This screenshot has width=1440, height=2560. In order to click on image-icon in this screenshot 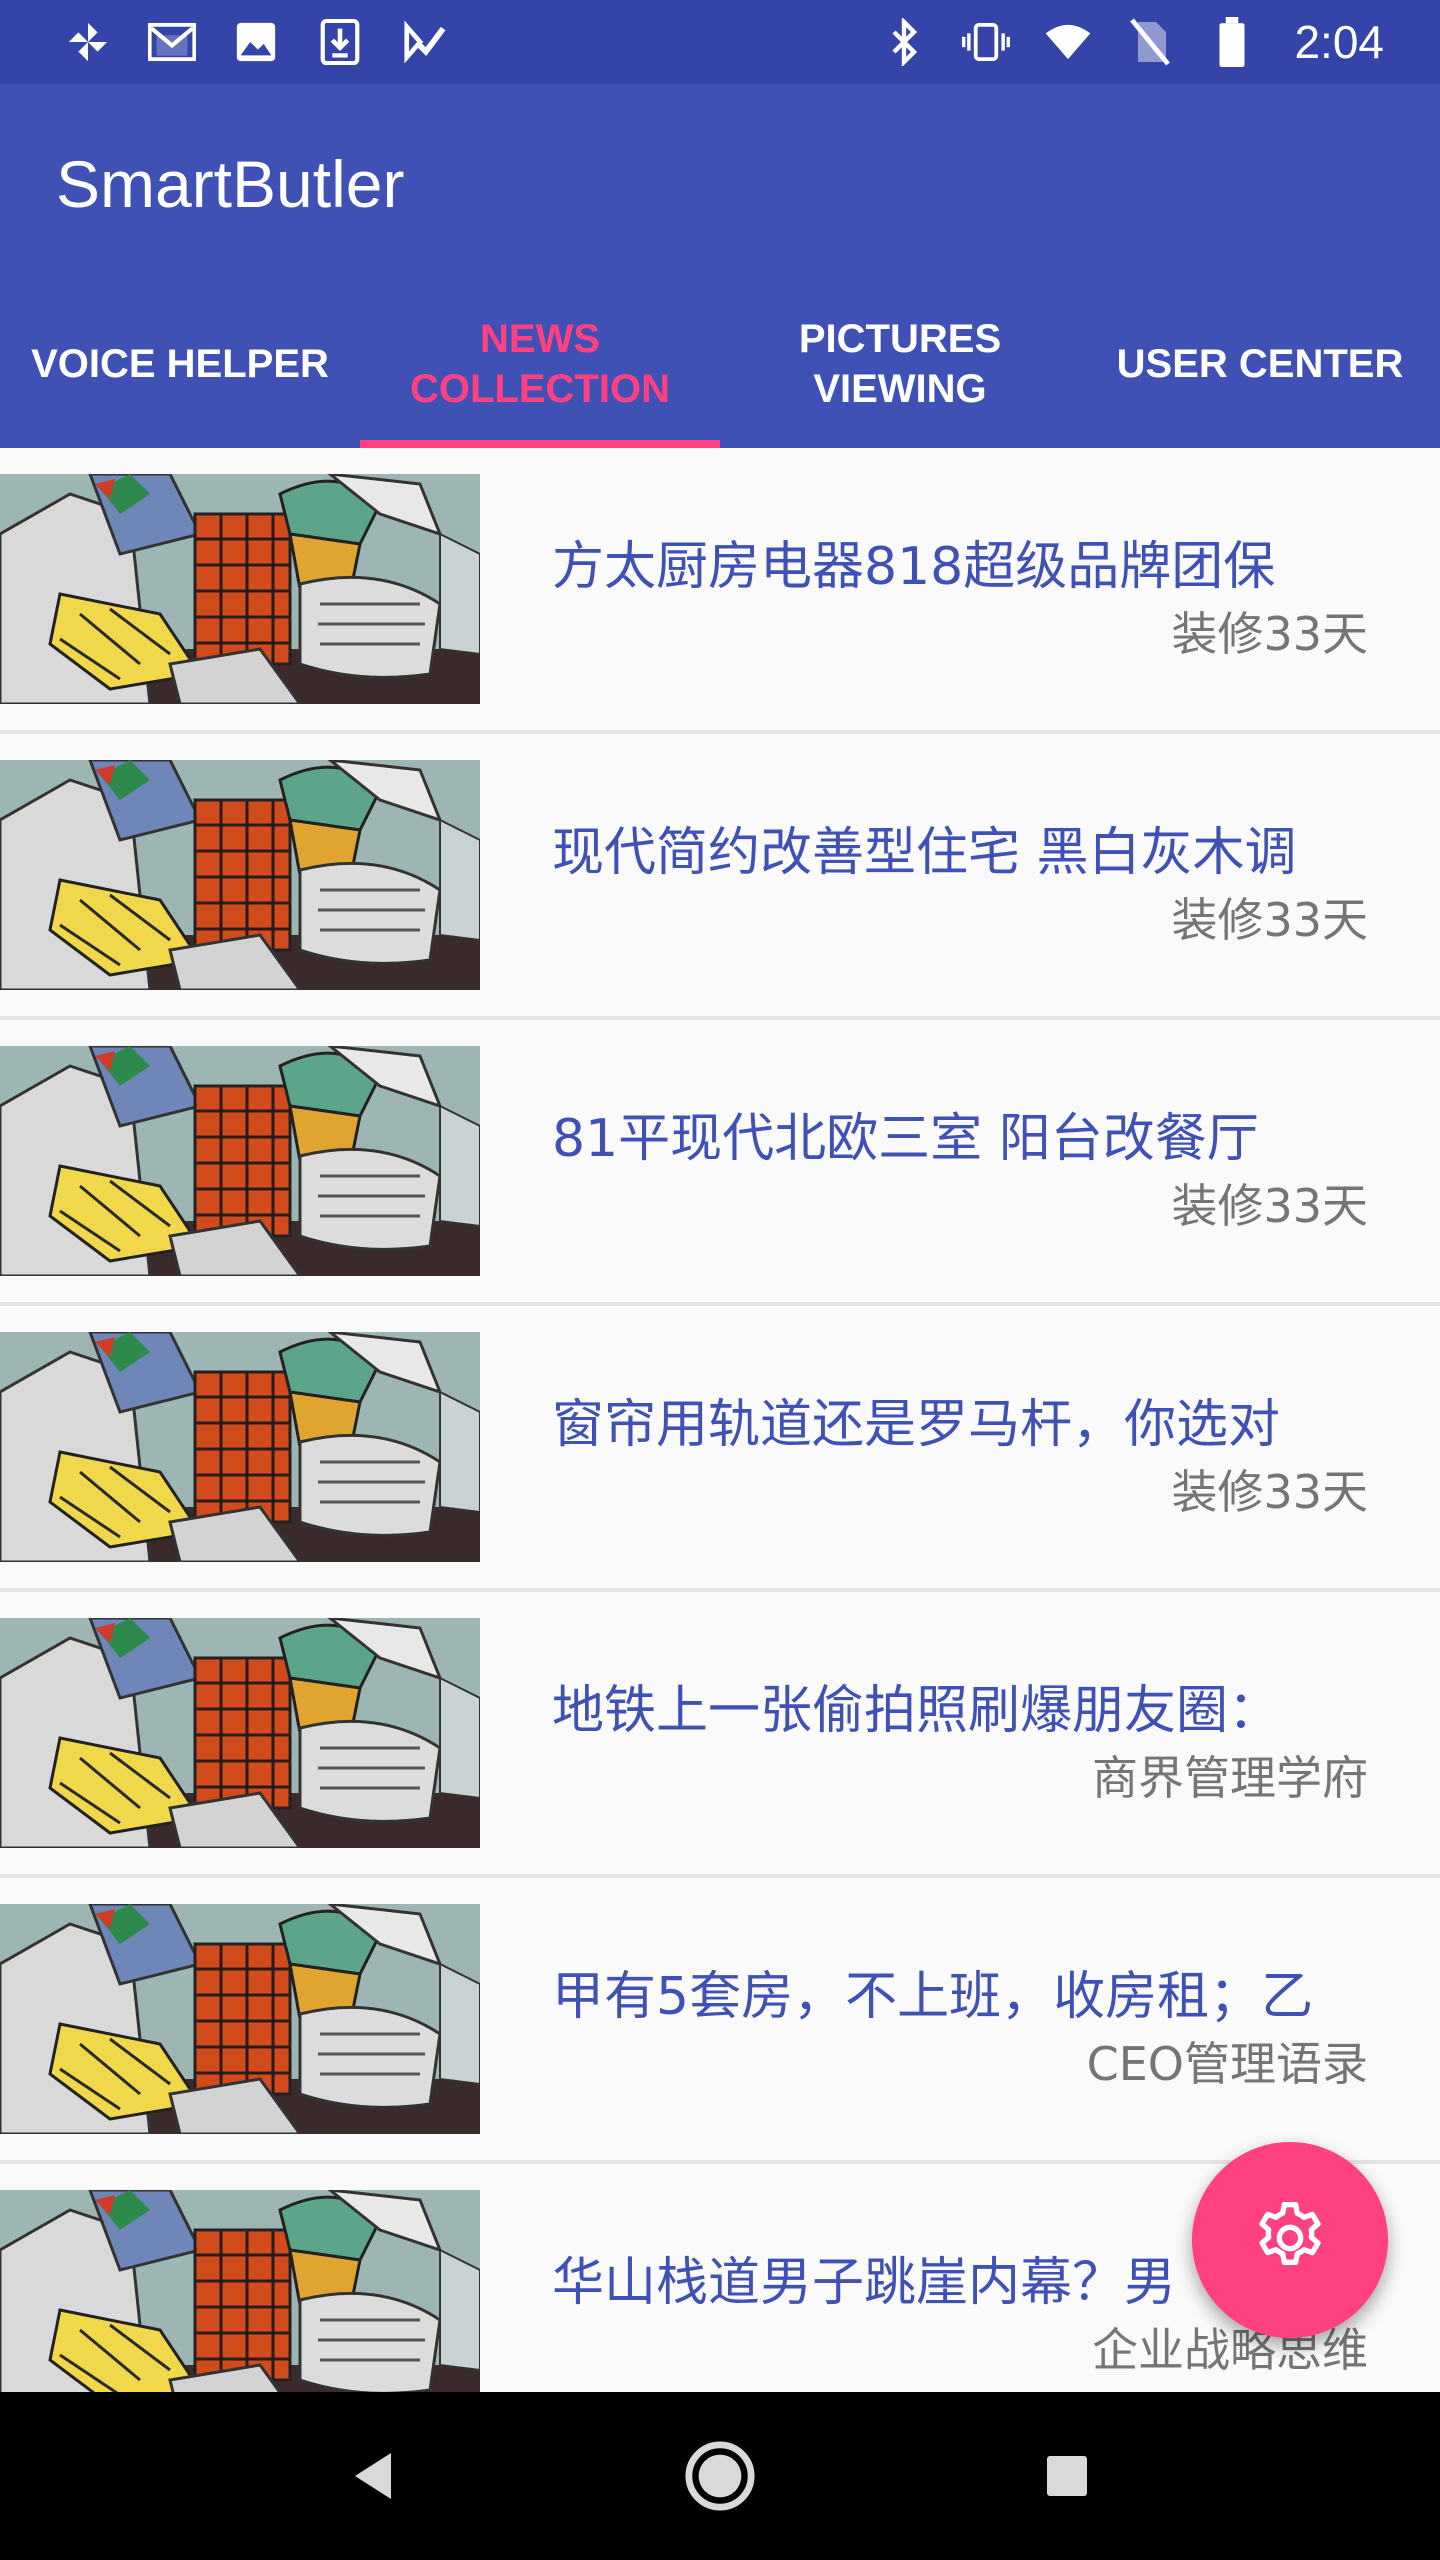, I will do `click(256, 42)`.